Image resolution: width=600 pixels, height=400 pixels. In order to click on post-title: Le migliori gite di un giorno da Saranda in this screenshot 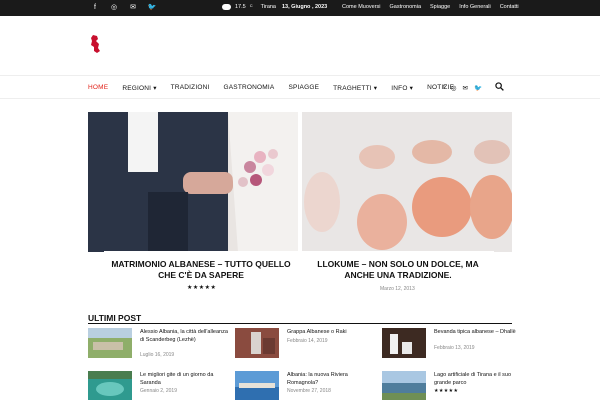, I will do `click(184, 379)`.